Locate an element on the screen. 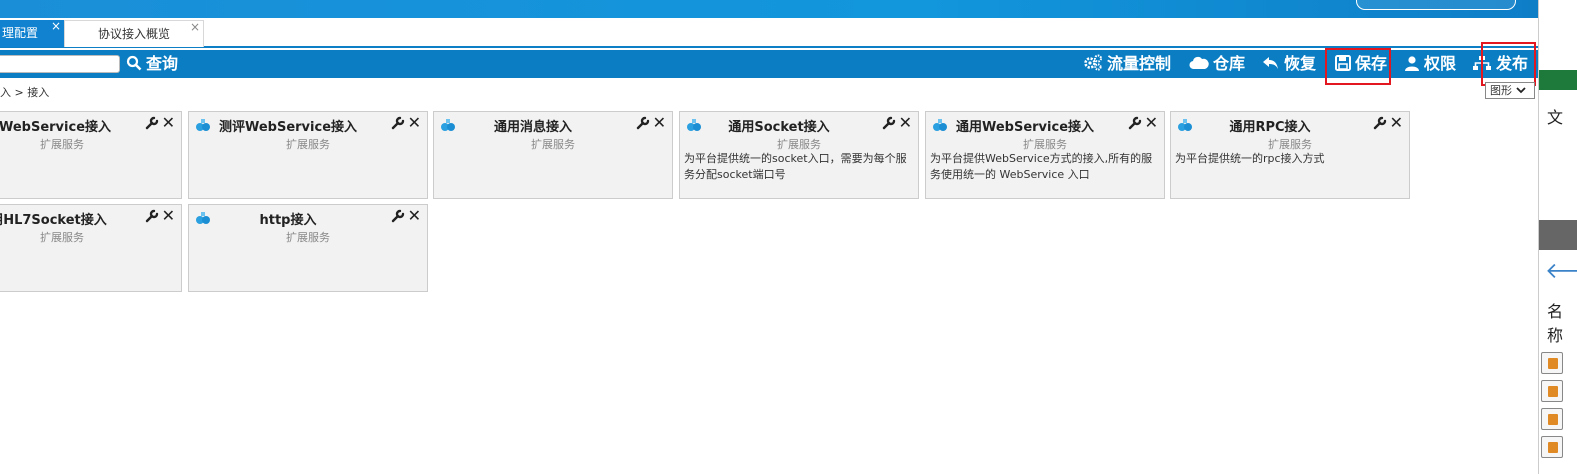 The height and width of the screenshot is (474, 1577). warehouse-button: 仓库 is located at coordinates (1217, 64).